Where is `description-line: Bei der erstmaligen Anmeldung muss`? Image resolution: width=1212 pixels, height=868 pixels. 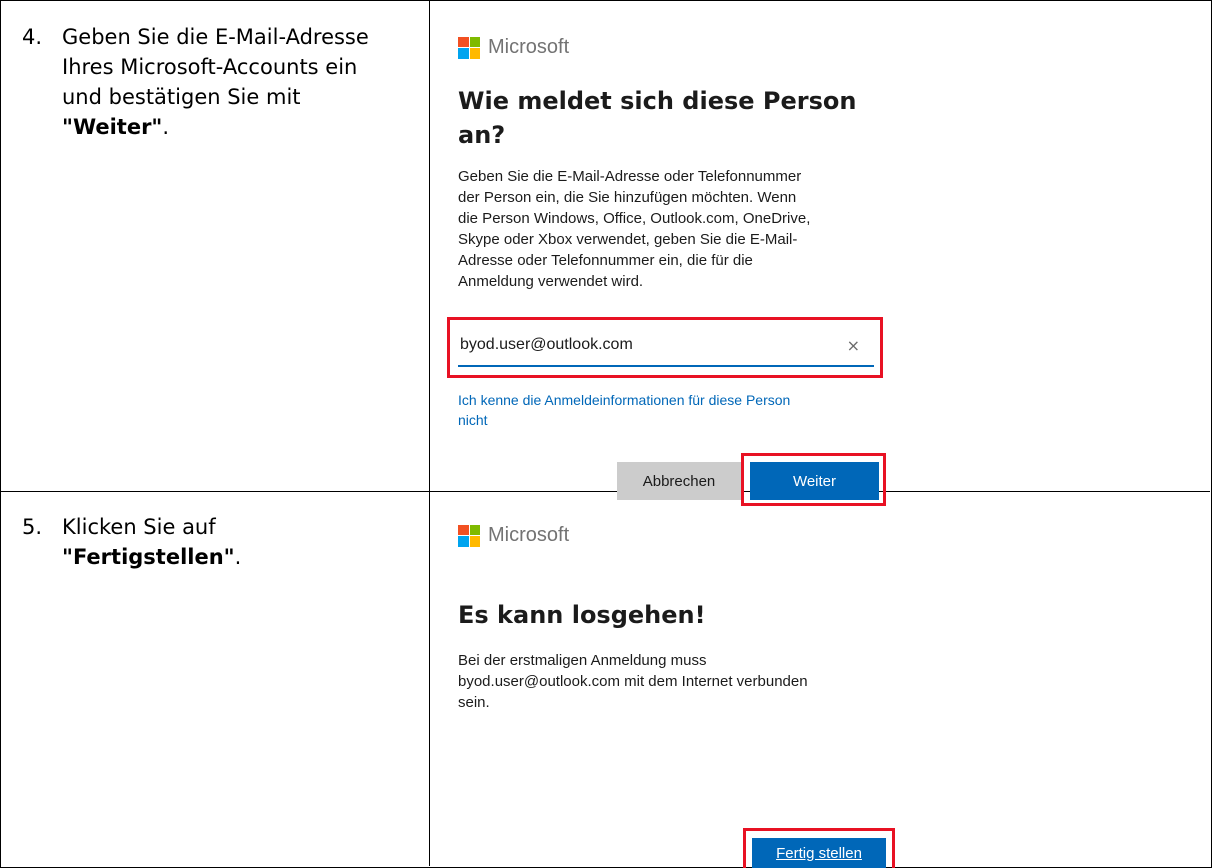
description-line: Bei der erstmaligen Anmeldung muss is located at coordinates (582, 660).